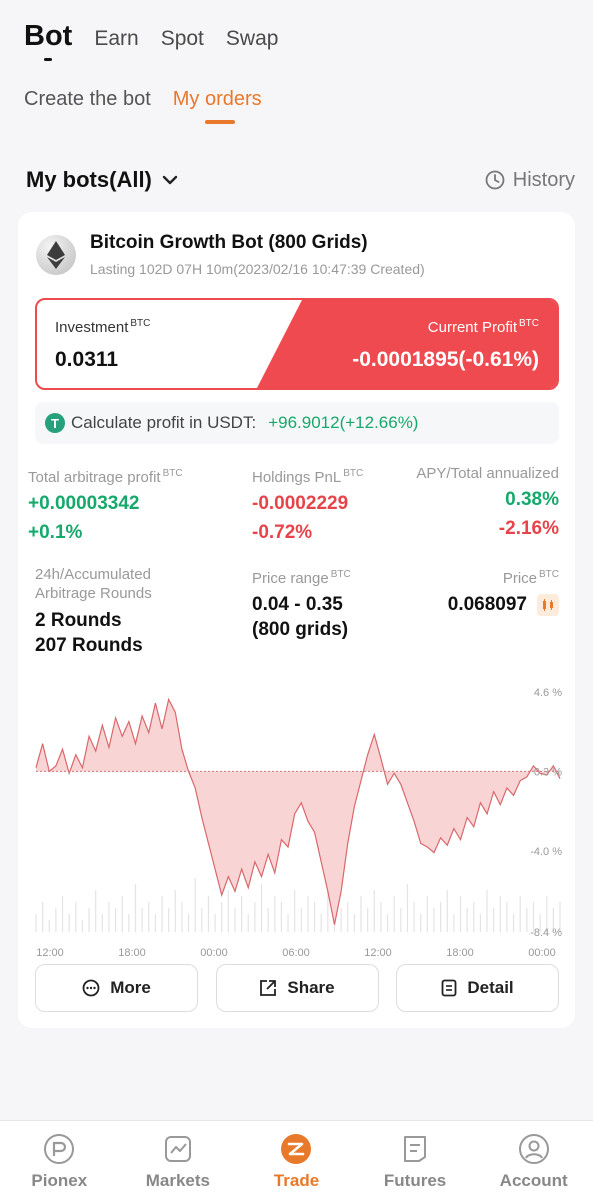 This screenshot has height=1200, width=593. What do you see at coordinates (87, 99) in the screenshot?
I see `tab-create-bot: Create the bot` at bounding box center [87, 99].